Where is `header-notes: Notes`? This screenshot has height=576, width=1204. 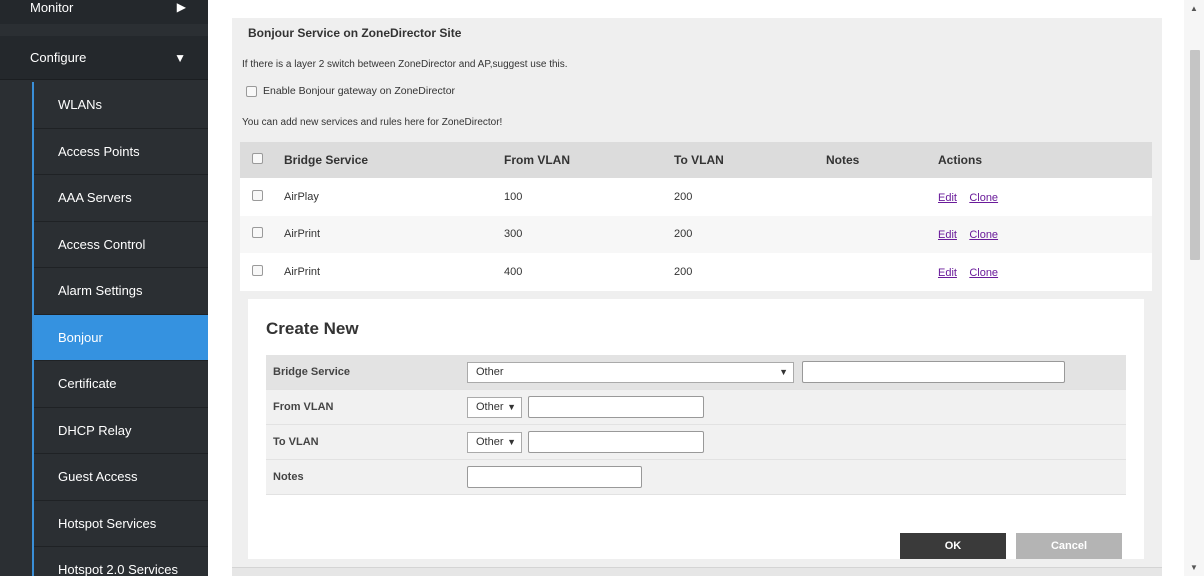 header-notes: Notes is located at coordinates (882, 160).